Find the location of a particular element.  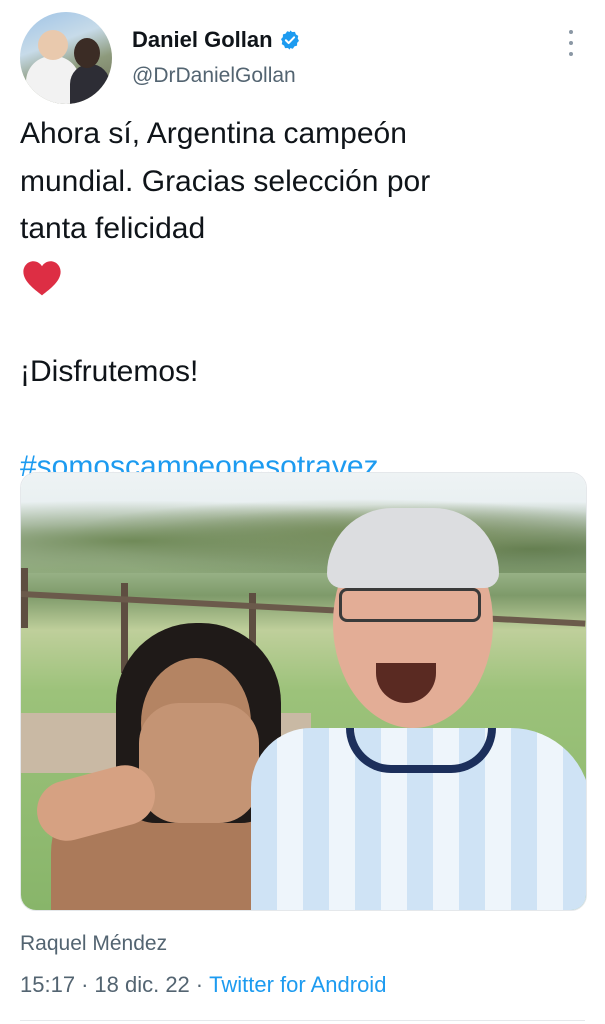

tweet-source-link: Twitter for Android is located at coordinates (297, 985).